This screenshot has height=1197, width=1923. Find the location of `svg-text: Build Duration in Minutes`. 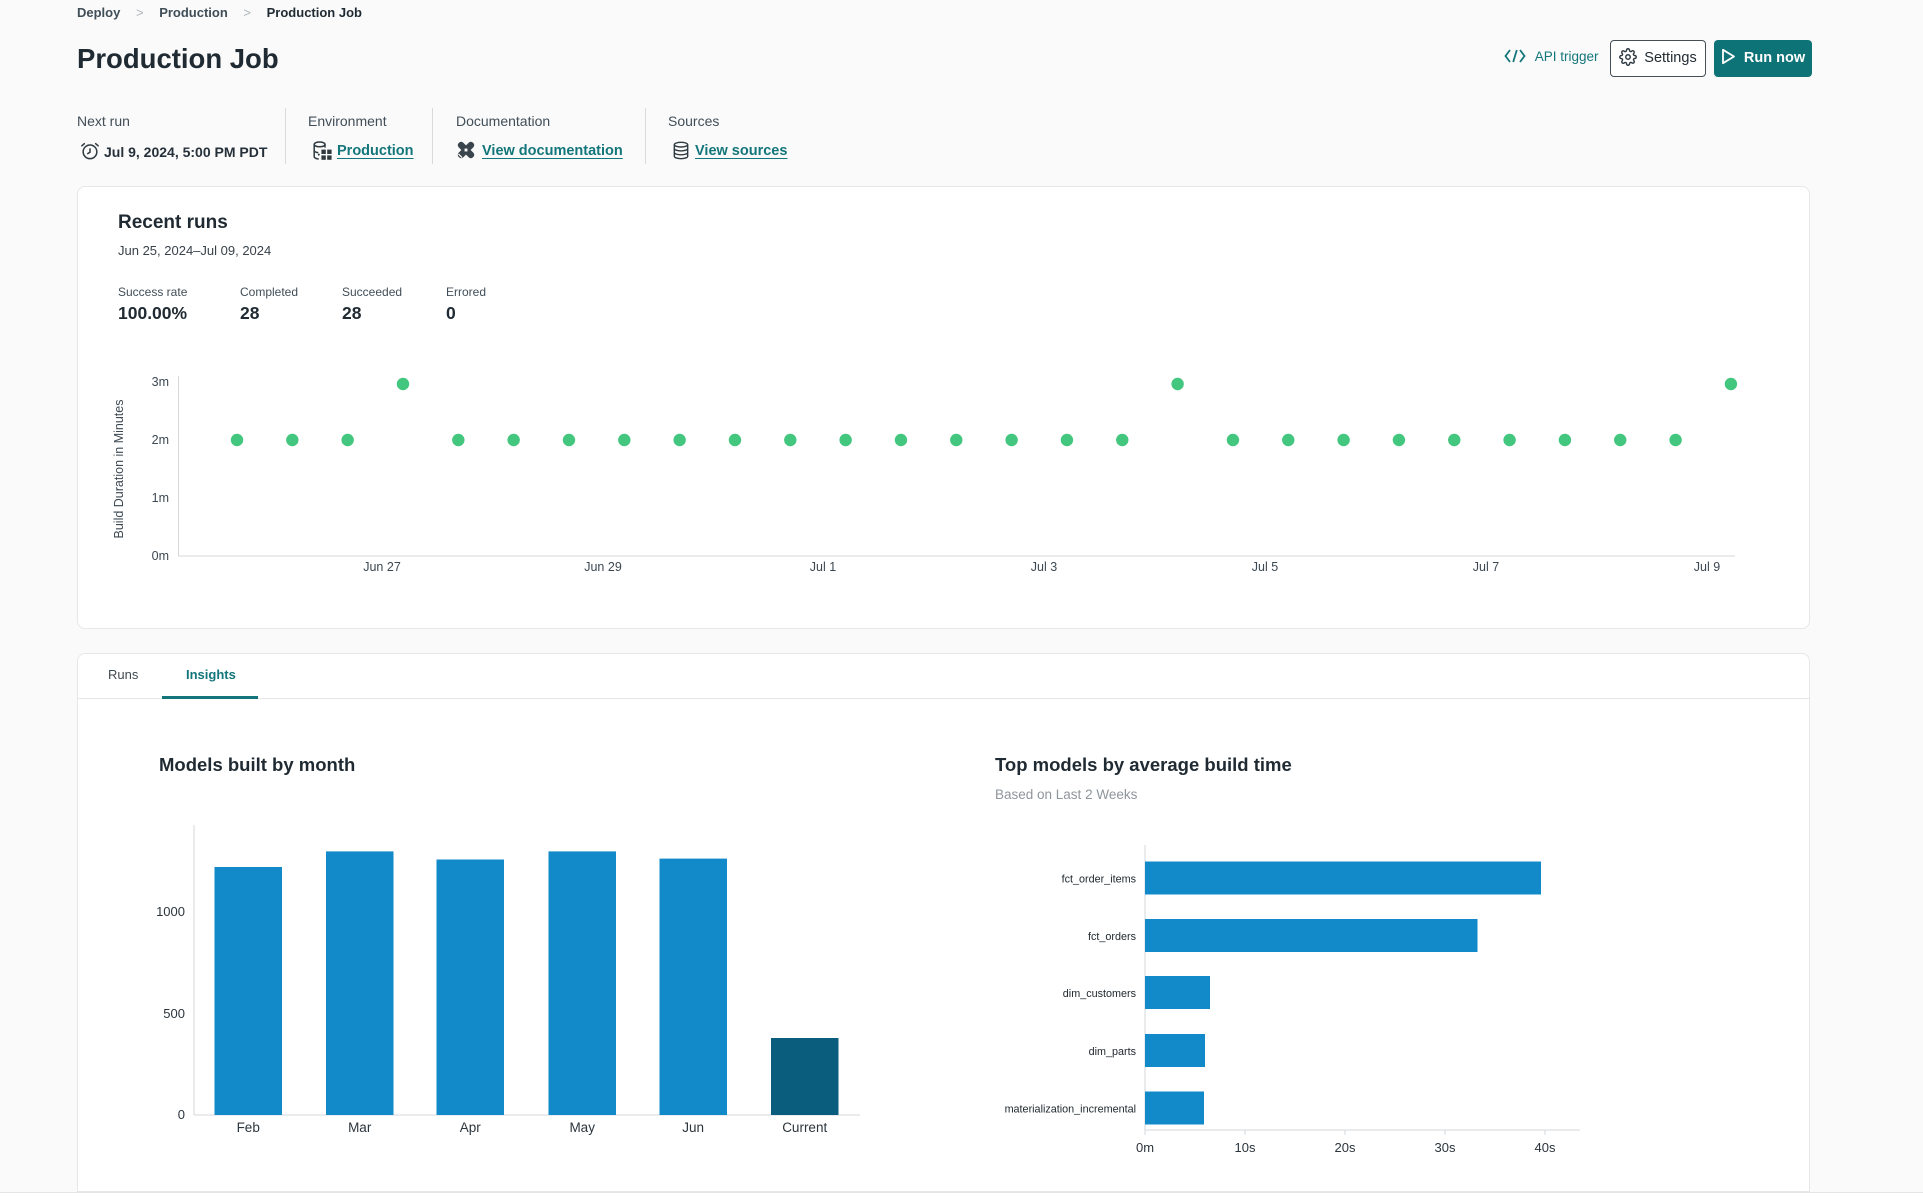

svg-text: Build Duration in Minutes is located at coordinates (119, 469).